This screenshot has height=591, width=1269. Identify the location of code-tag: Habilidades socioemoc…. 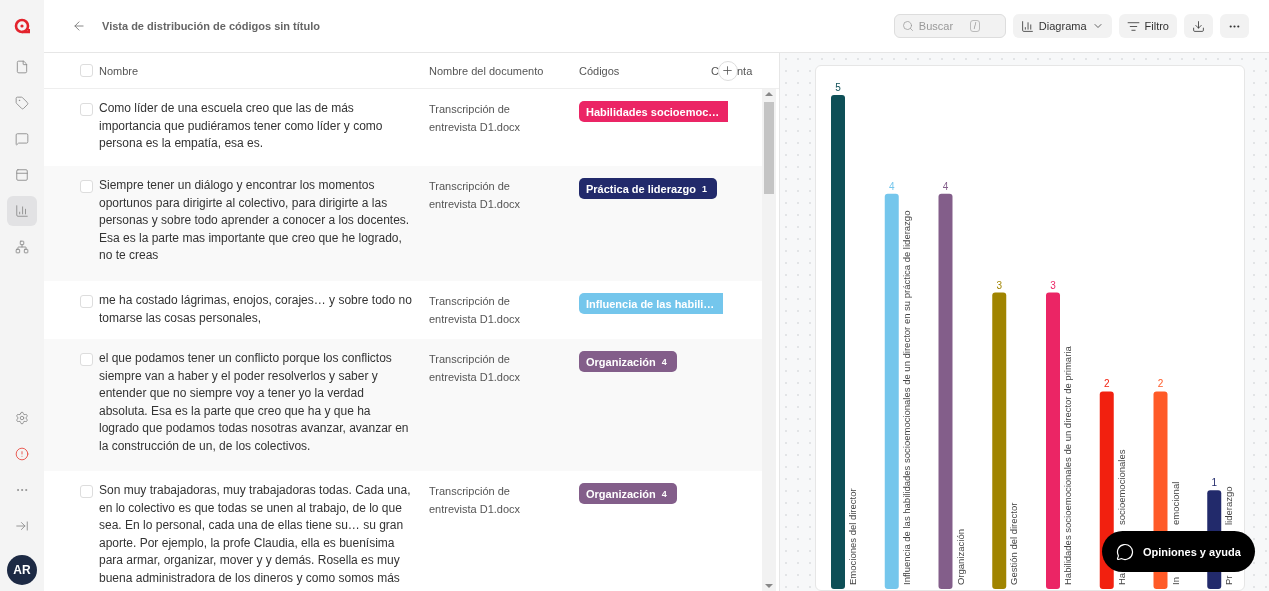
(652, 111).